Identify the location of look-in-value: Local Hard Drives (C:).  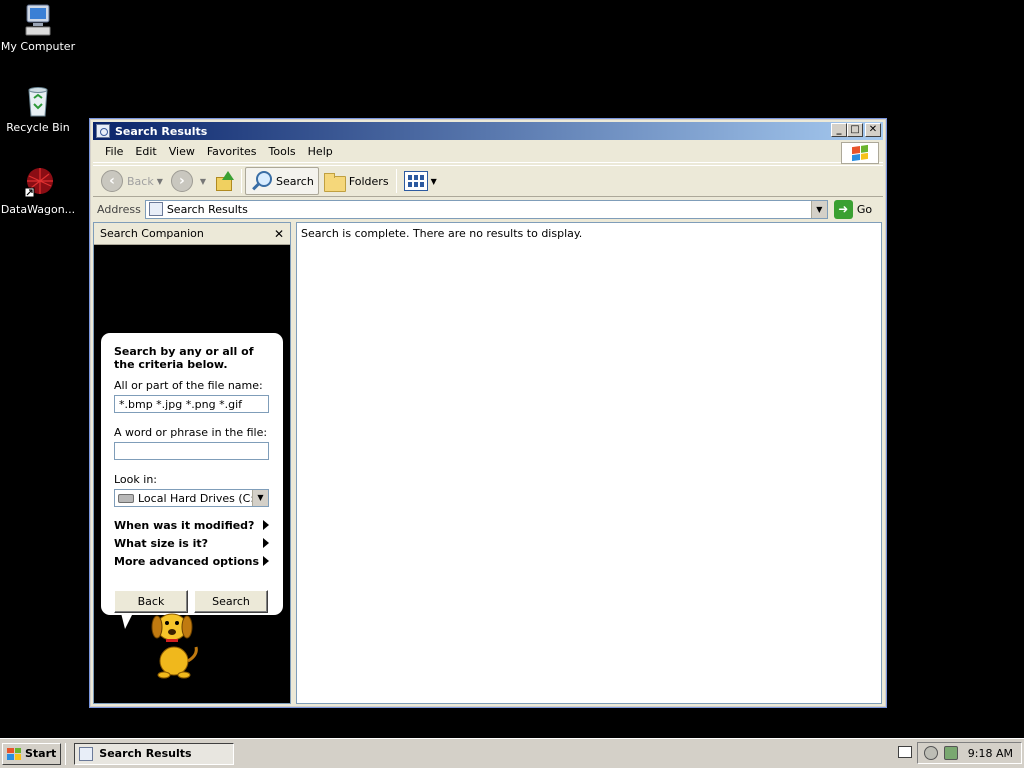
(198, 498).